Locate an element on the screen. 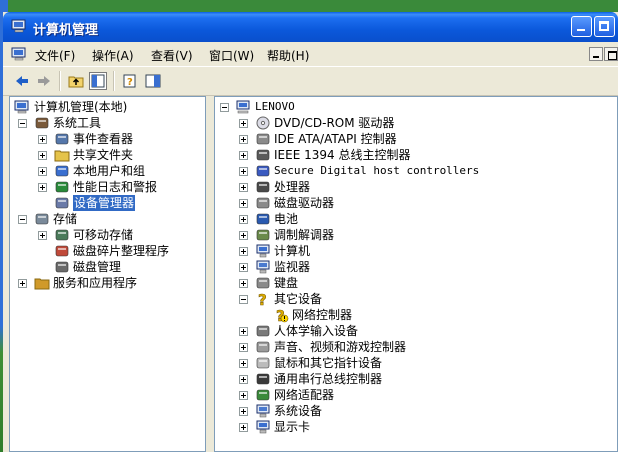 The width and height of the screenshot is (618, 452). usb-icon is located at coordinates (263, 379).